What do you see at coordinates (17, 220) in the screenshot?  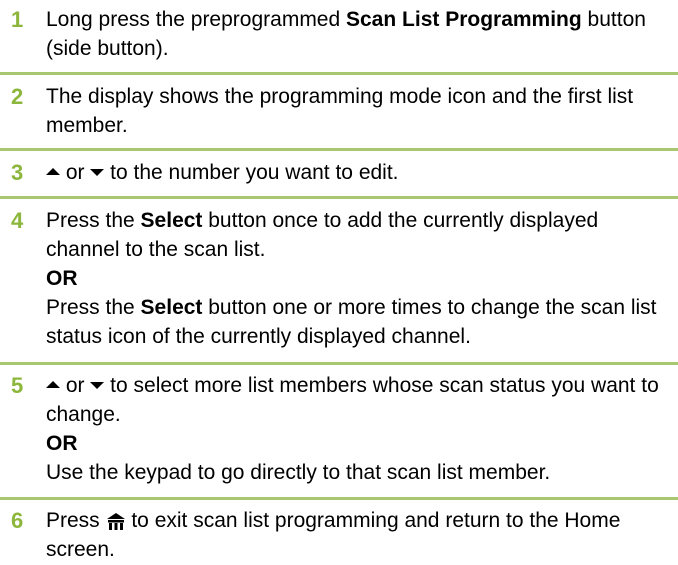 I see `step-number: 4` at bounding box center [17, 220].